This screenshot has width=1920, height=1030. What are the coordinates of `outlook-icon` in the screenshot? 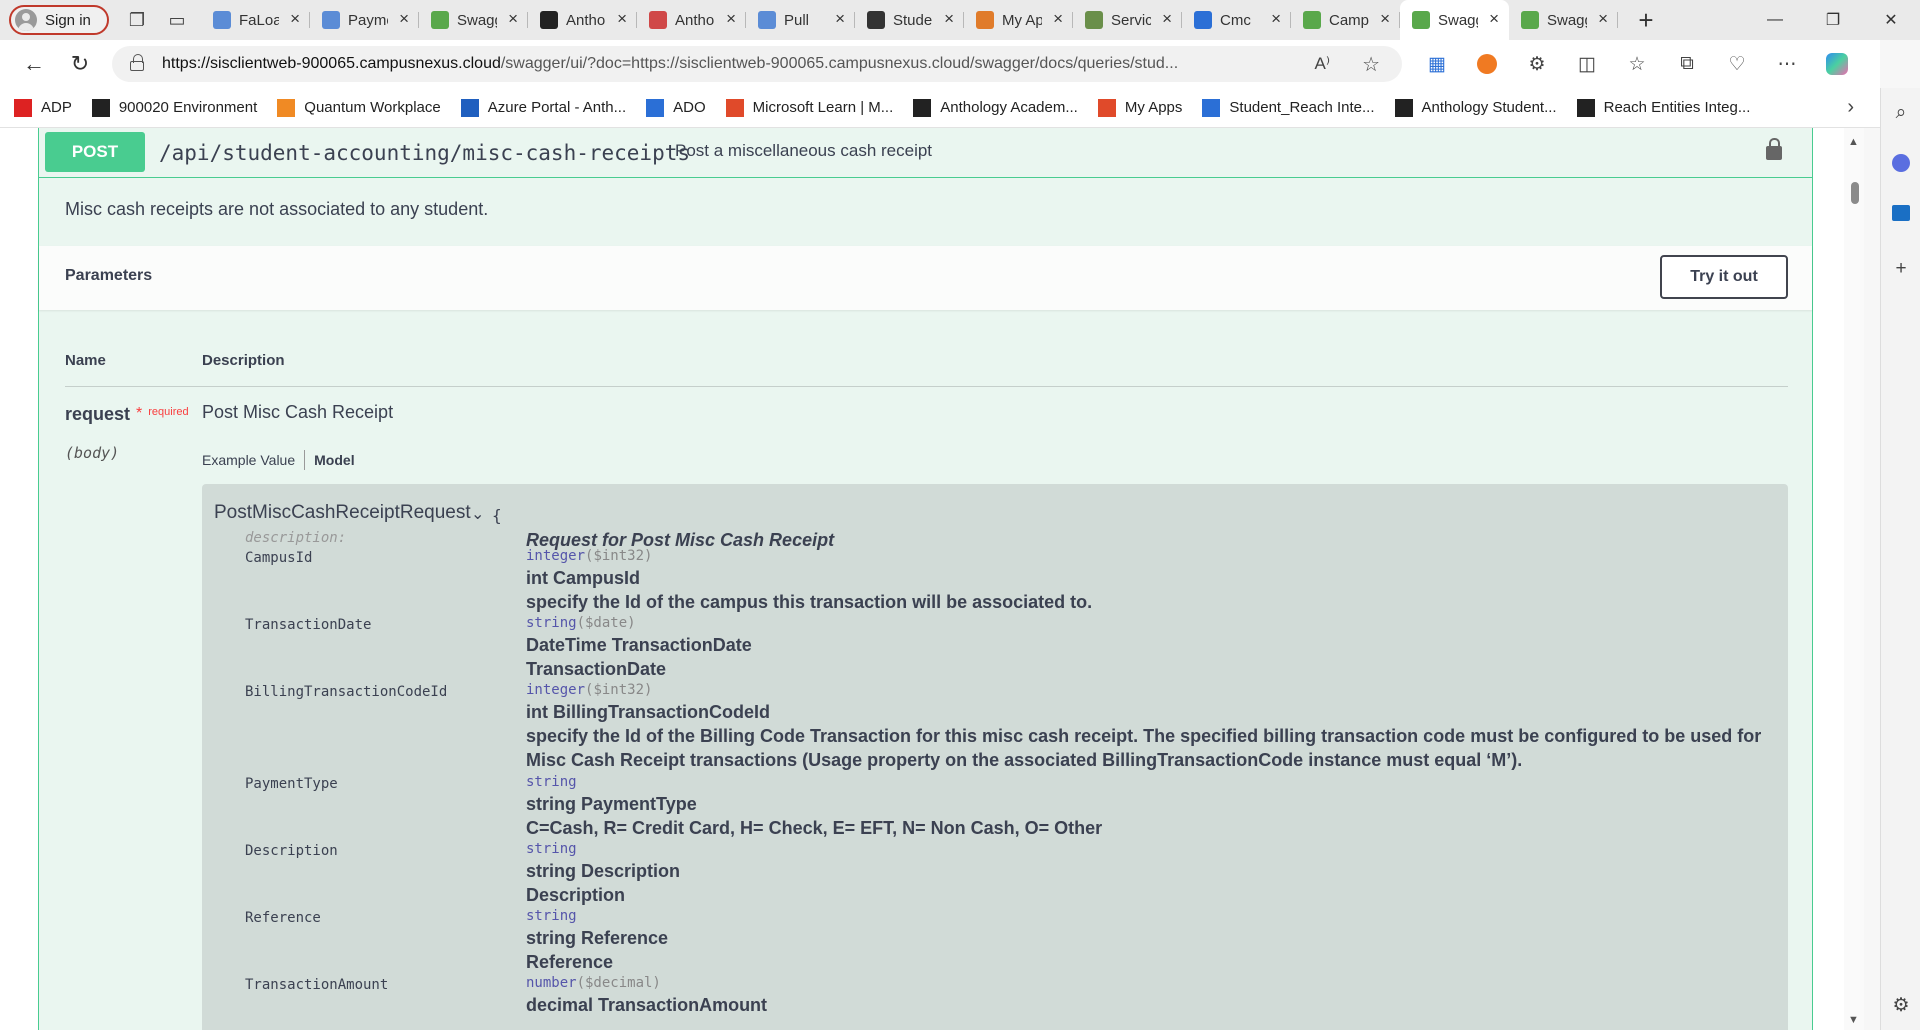 It's located at (1900, 213).